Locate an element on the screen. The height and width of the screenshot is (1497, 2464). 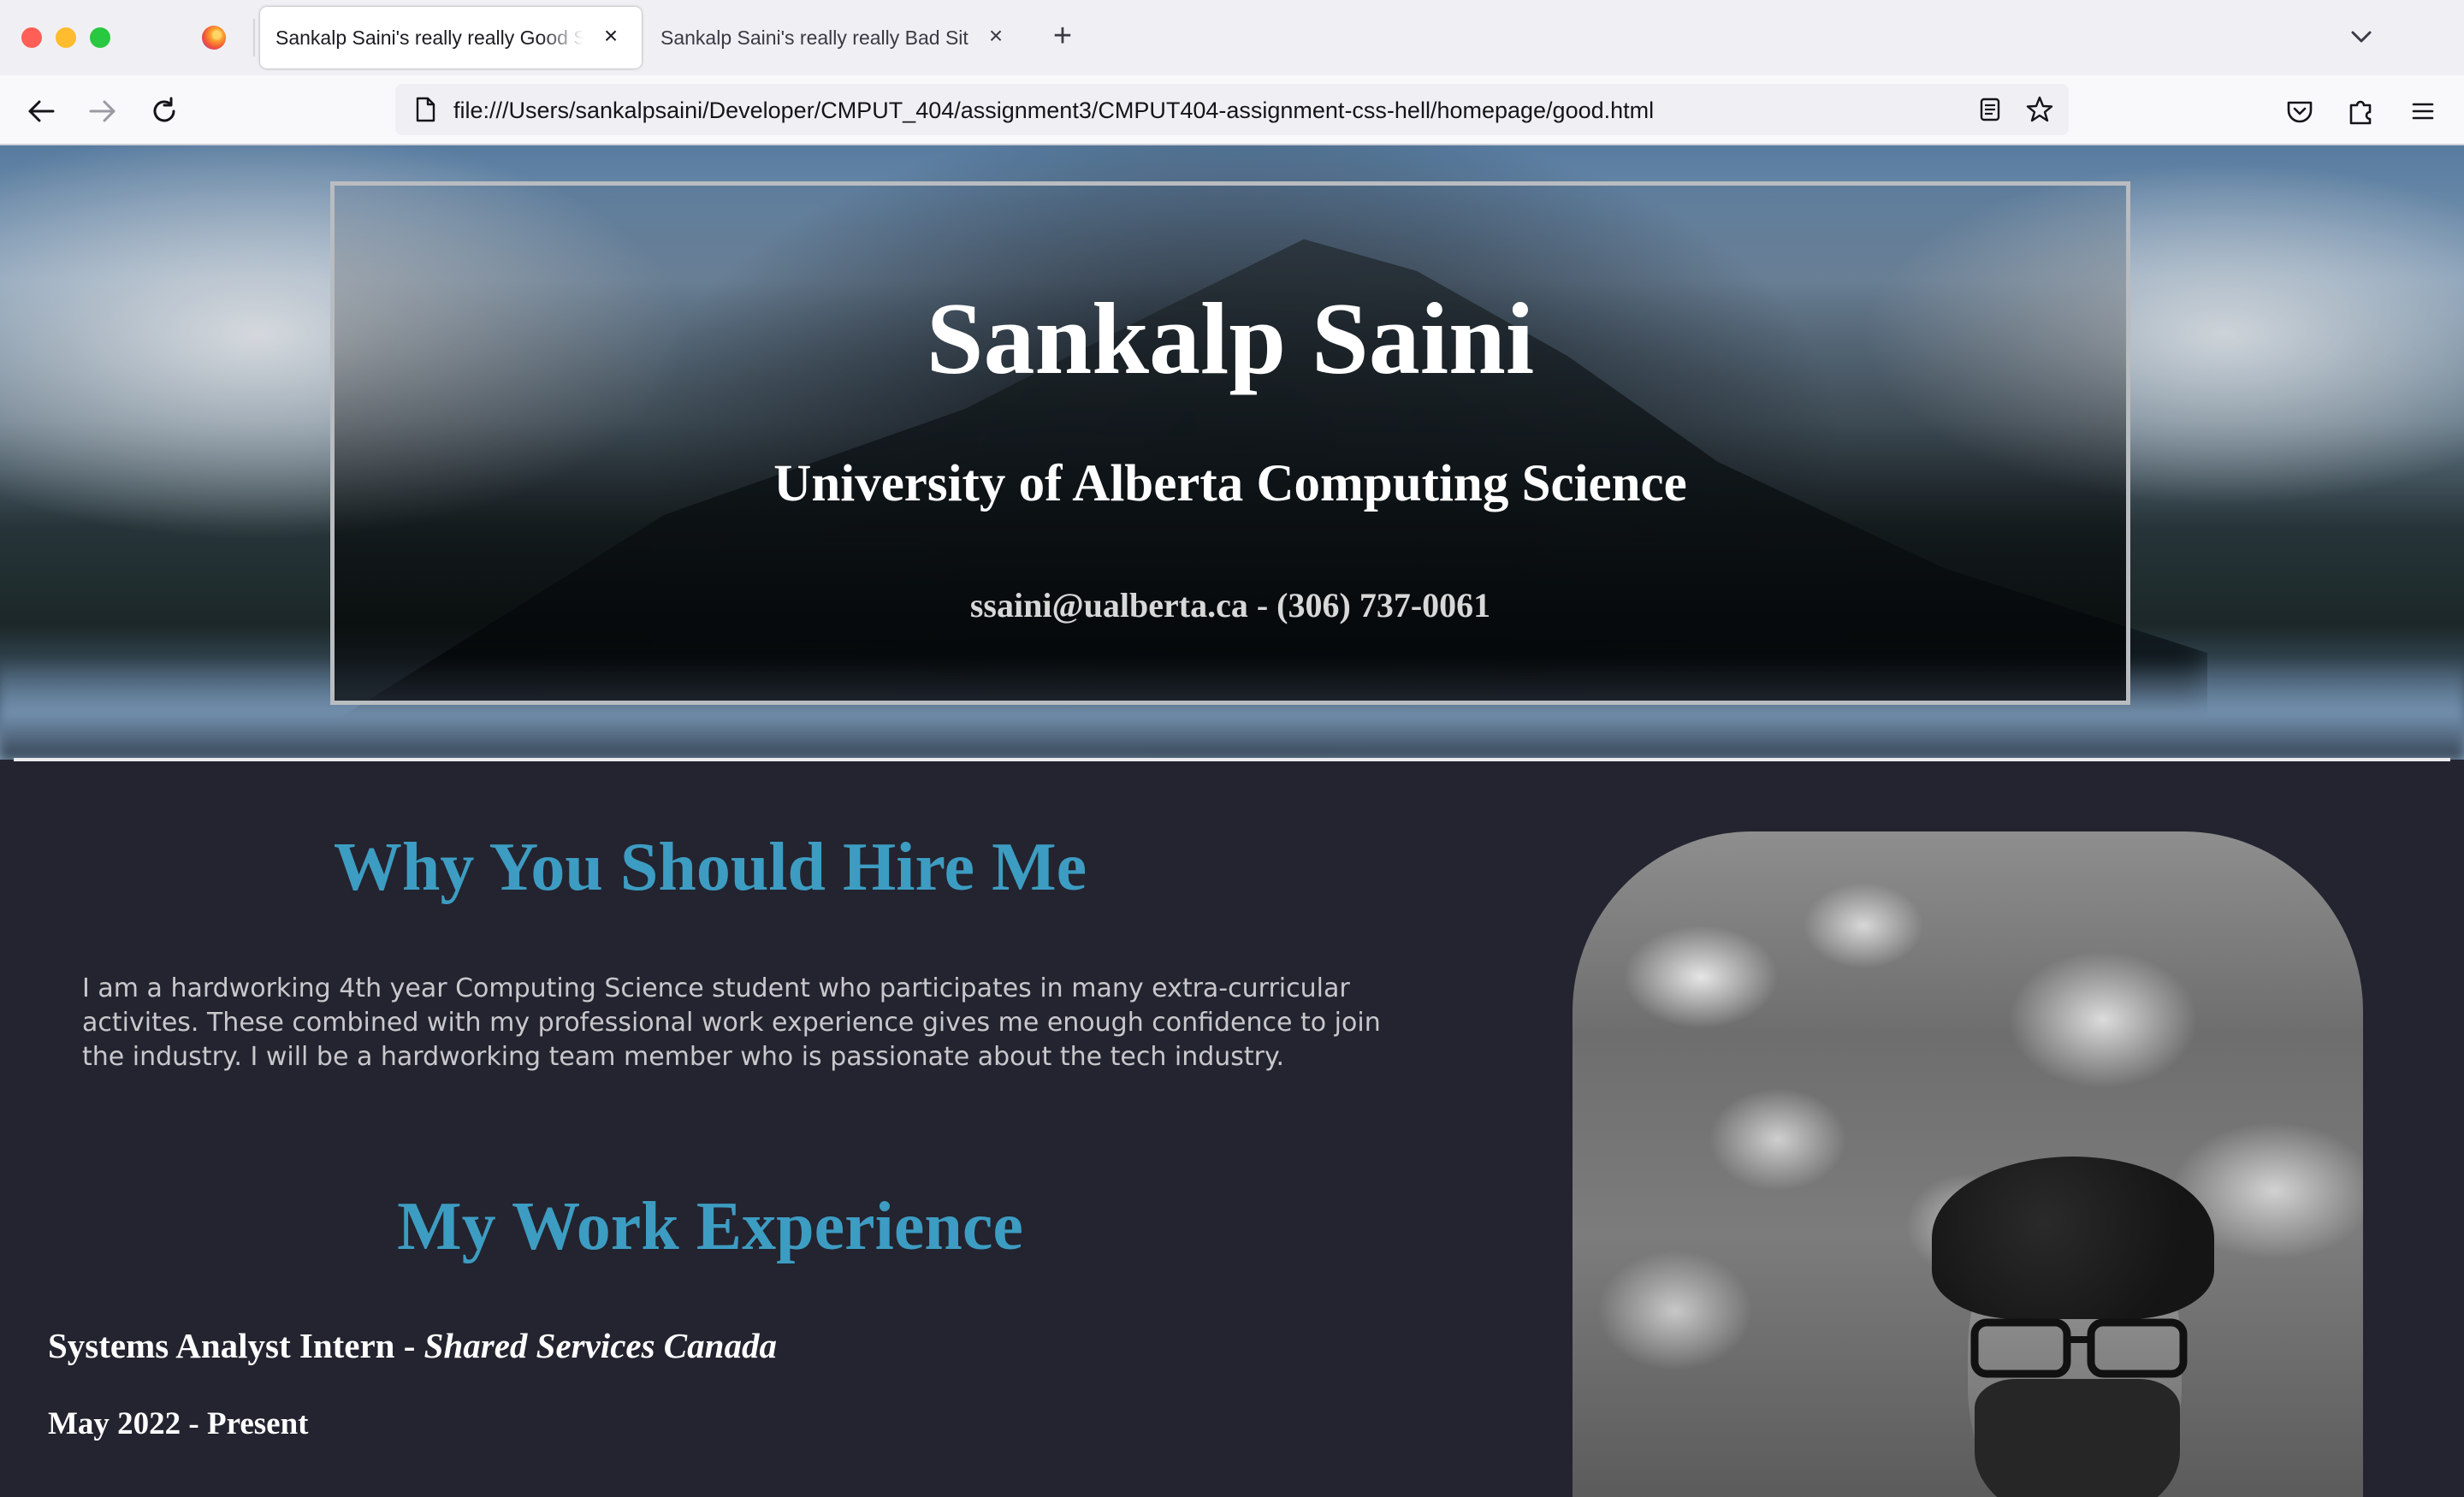
profile-photo is located at coordinates (1968, 1164).